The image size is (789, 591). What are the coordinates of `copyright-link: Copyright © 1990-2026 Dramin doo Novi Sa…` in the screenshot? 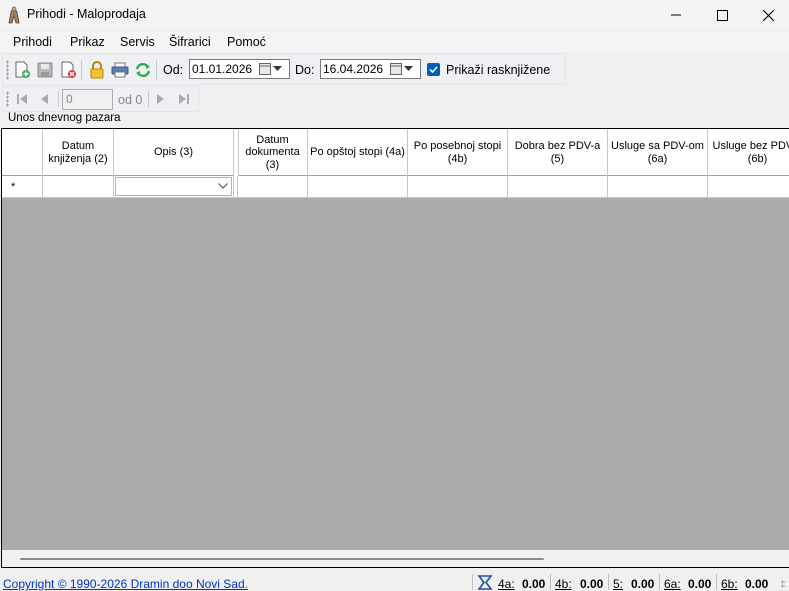 It's located at (125, 584).